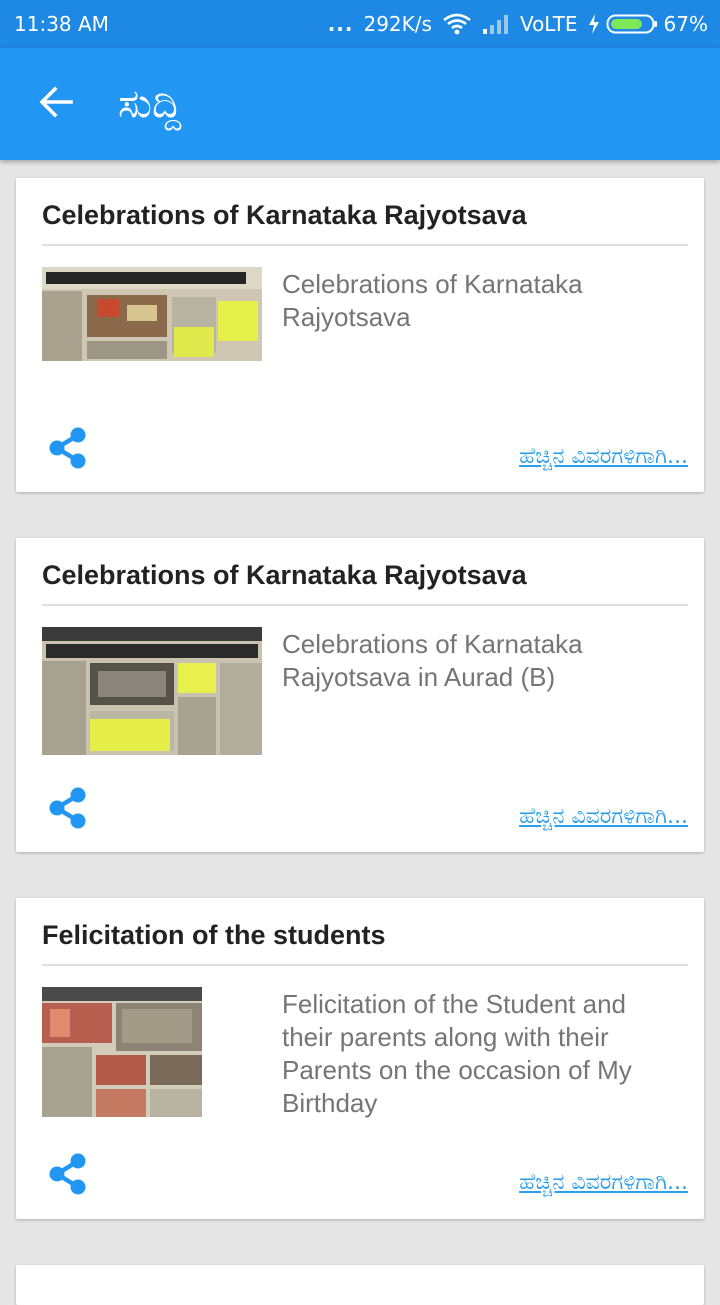  I want to click on page-title: ಸುದ್ದಿ, so click(150, 104).